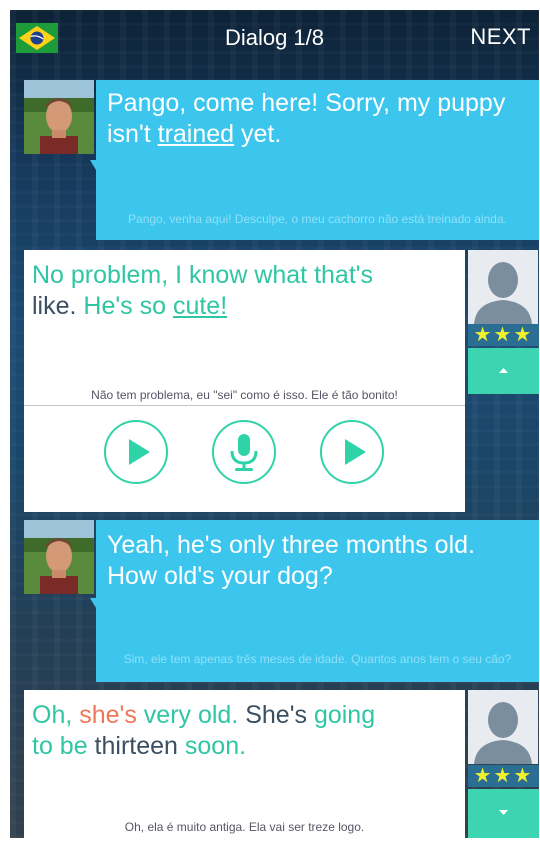  Describe the element at coordinates (200, 306) in the screenshot. I see `vocabulary-link: cute!` at that location.